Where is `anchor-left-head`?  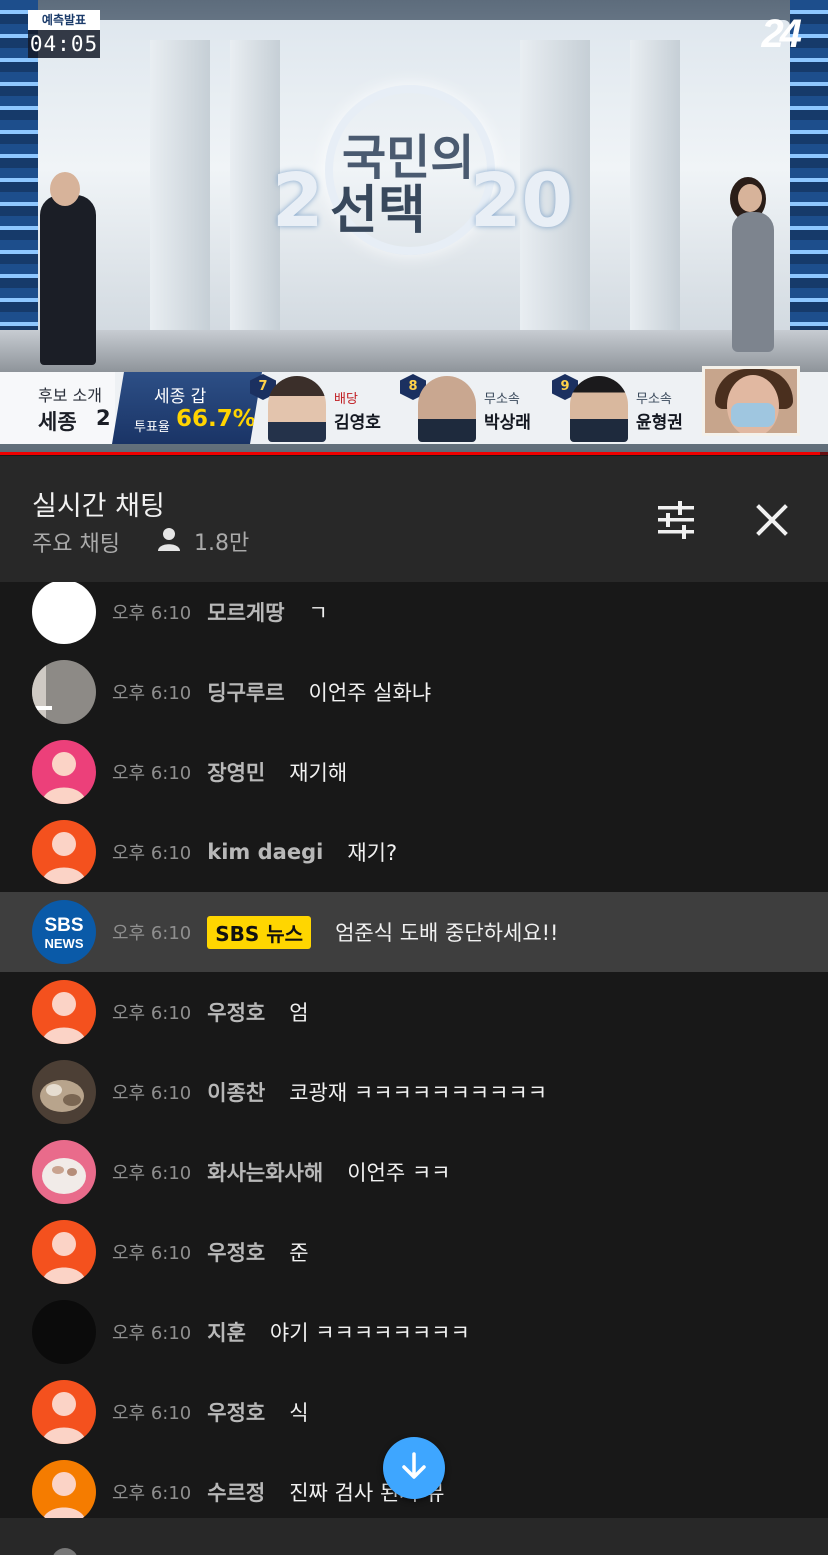 anchor-left-head is located at coordinates (65, 189).